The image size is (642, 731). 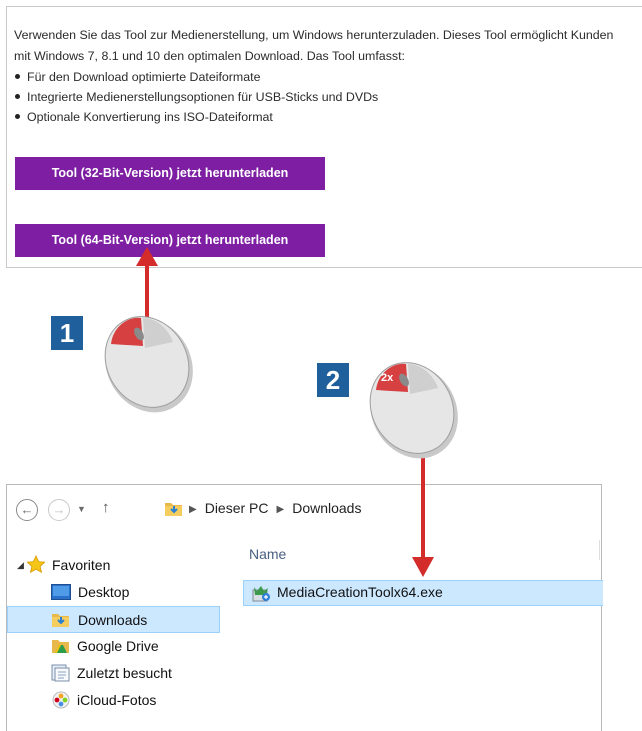 I want to click on sidebar-item-label: Downloads, so click(x=113, y=620).